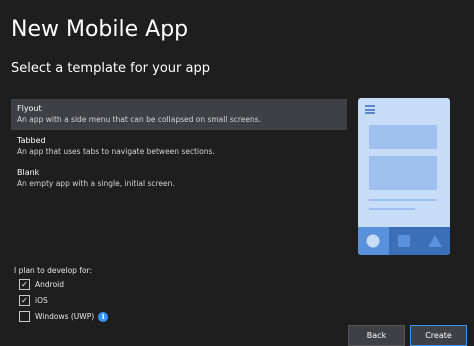 Image resolution: width=474 pixels, height=346 pixels. I want to click on checkbox-label: Android, so click(49, 284).